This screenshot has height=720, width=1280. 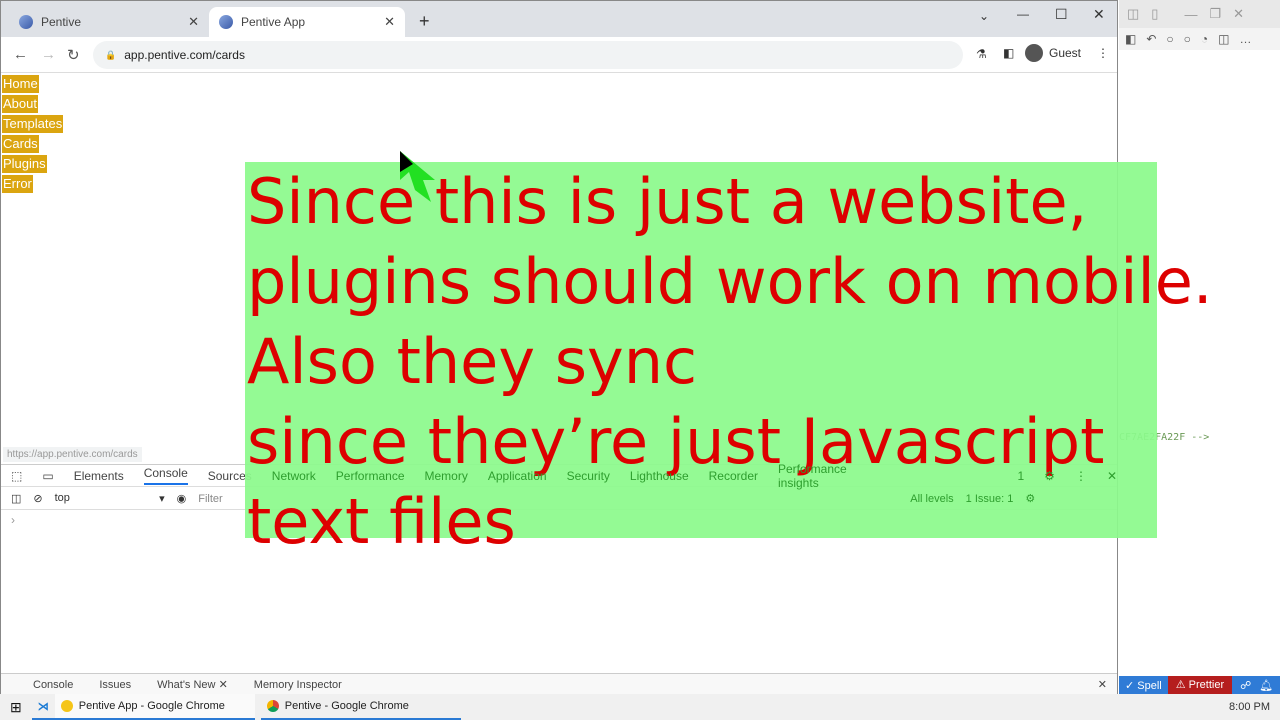 I want to click on devtools-tab-performance-insights: Performance insights, so click(x=812, y=476).